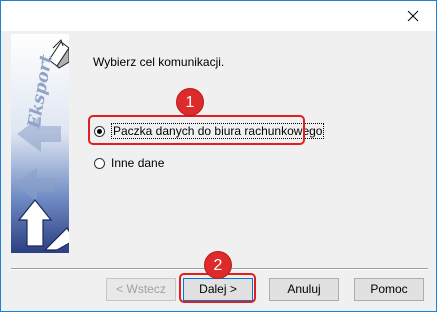 The image size is (437, 312). I want to click on option-other-data: Inne dane, so click(129, 163).